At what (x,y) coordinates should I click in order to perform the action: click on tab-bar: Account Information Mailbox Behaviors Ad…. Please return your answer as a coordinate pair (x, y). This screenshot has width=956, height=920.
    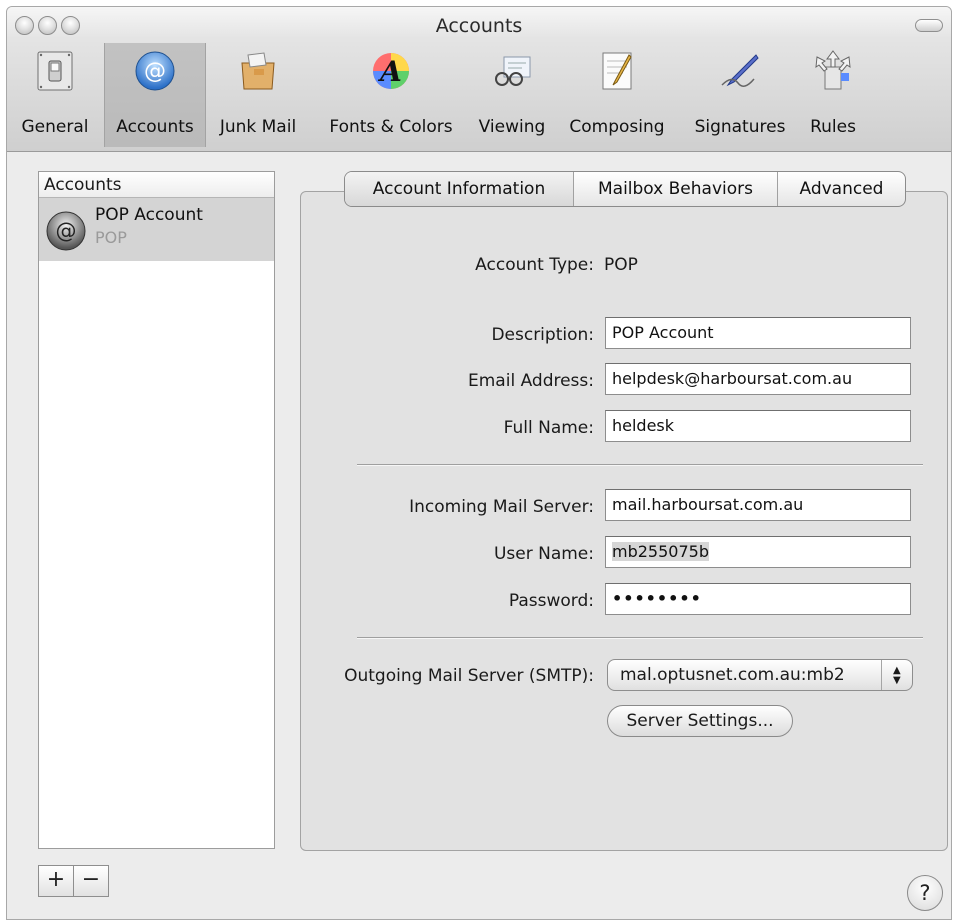
    Looking at the image, I should click on (625, 189).